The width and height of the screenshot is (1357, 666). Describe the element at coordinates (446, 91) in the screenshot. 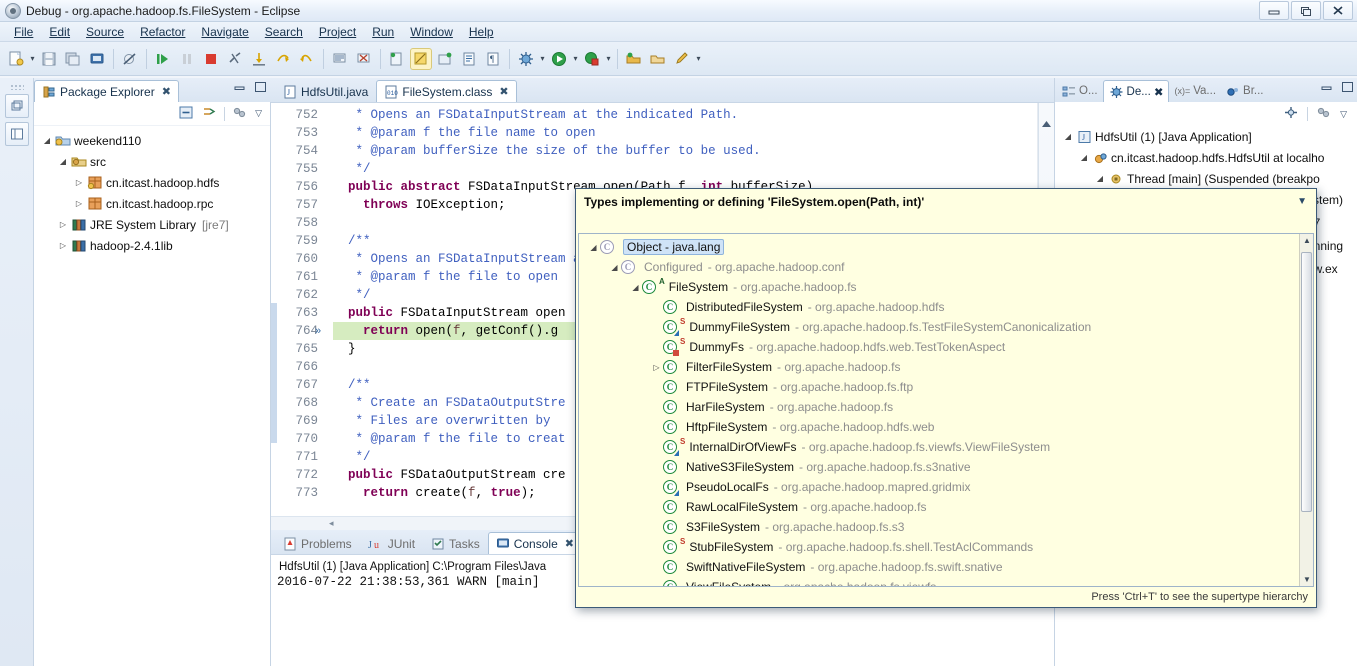

I see `tab-filesystem-class: 010 FileSystem.class ✖` at that location.